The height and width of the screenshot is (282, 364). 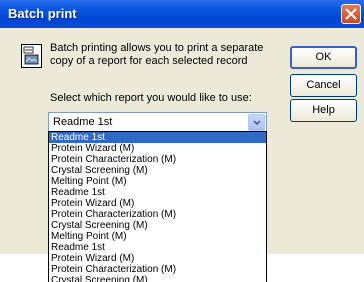 What do you see at coordinates (323, 110) in the screenshot?
I see `help-button: Help` at bounding box center [323, 110].